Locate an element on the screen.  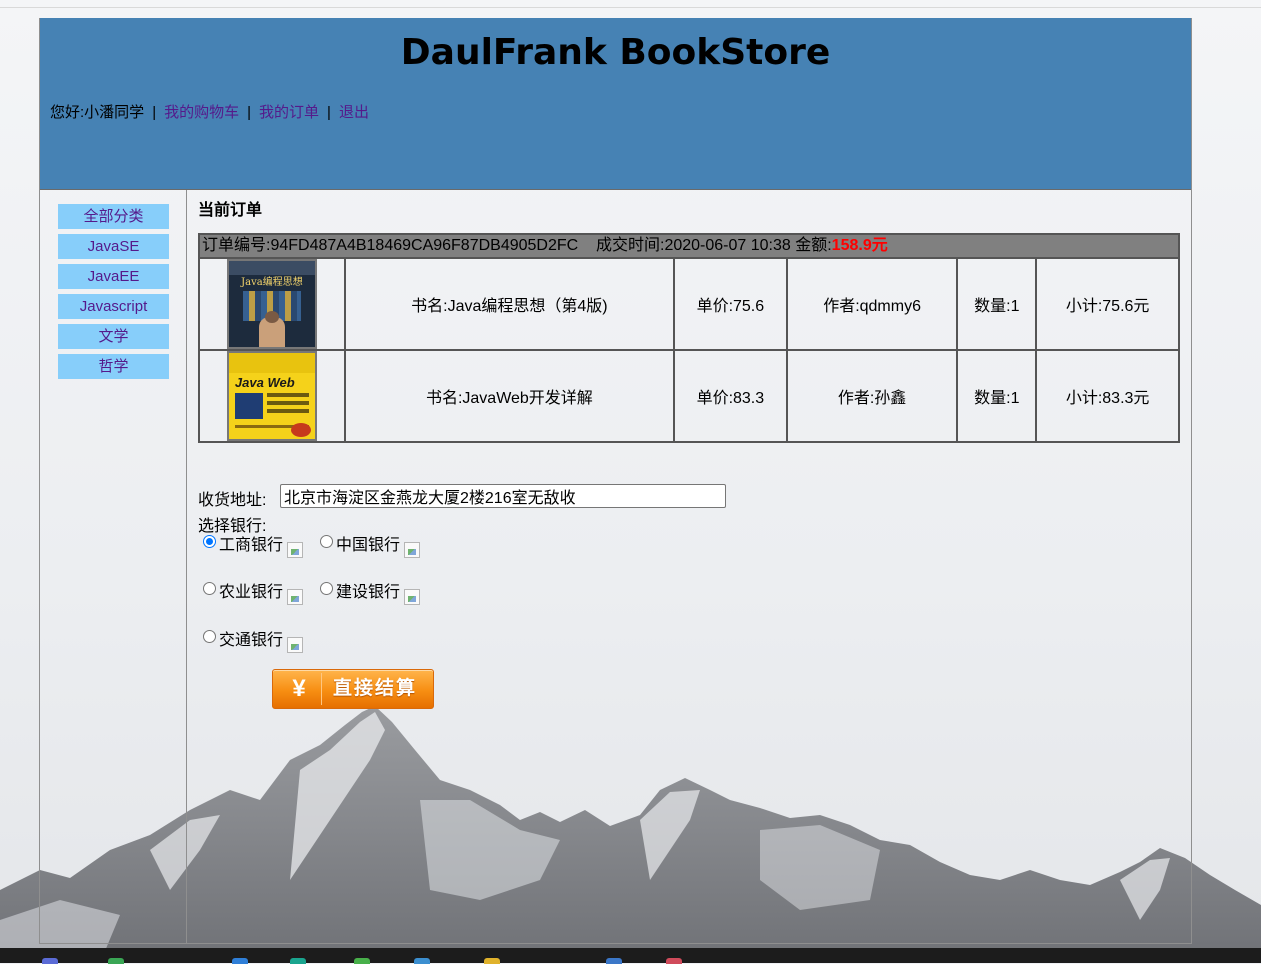
book-subtotal: 小计:83.3元 is located at coordinates (1107, 396).